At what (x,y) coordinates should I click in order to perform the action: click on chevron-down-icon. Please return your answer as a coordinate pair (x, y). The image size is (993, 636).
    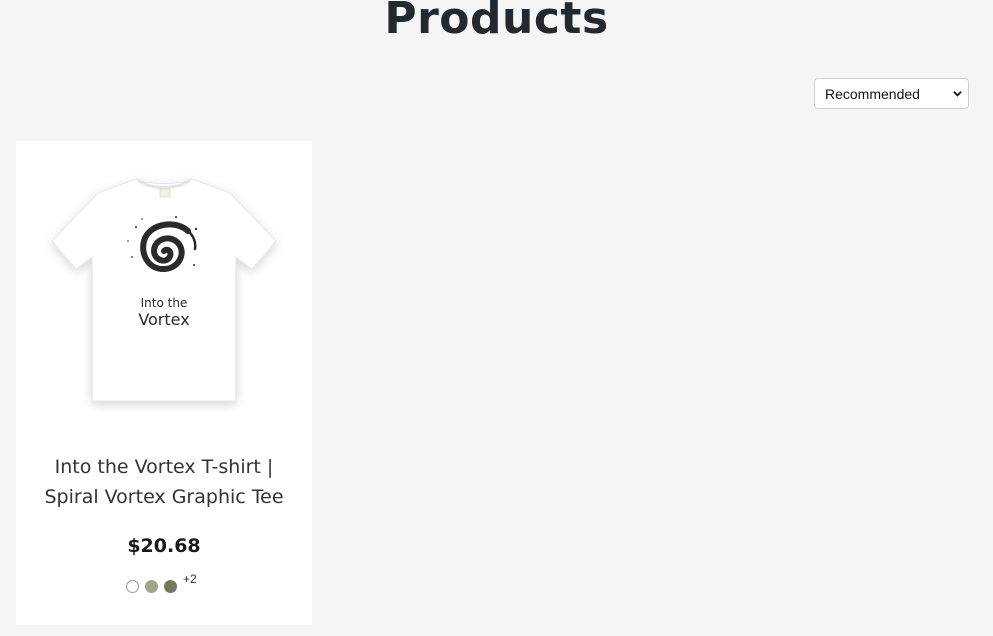
    Looking at the image, I should click on (957, 94).